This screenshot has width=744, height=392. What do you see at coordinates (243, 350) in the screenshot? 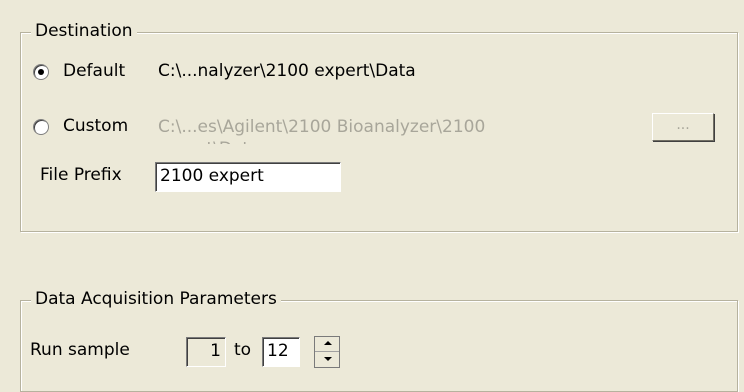
I see `to-label: to` at bounding box center [243, 350].